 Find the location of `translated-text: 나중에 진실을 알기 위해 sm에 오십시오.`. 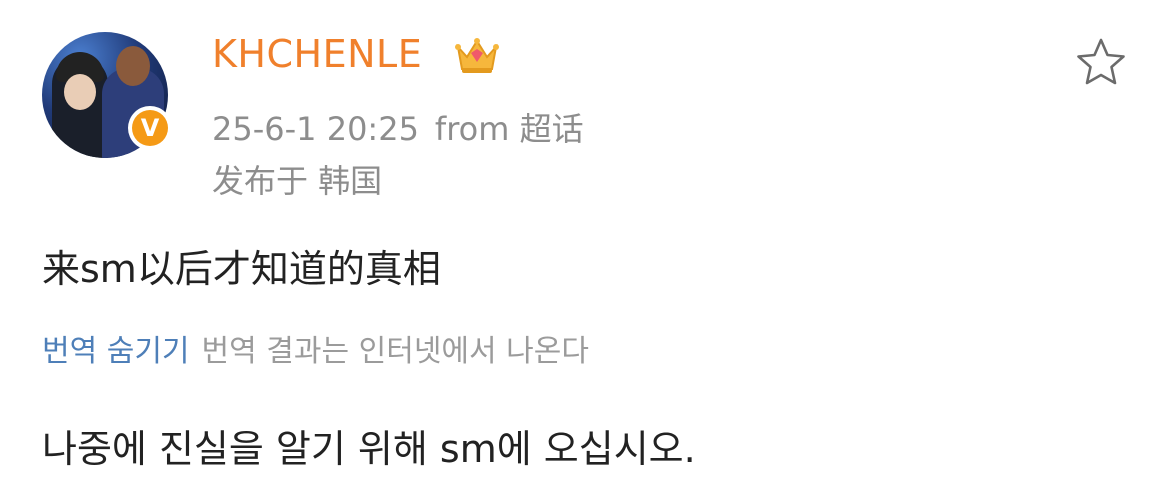

translated-text: 나중에 진실을 알기 위해 sm에 오십시오. is located at coordinates (369, 449).